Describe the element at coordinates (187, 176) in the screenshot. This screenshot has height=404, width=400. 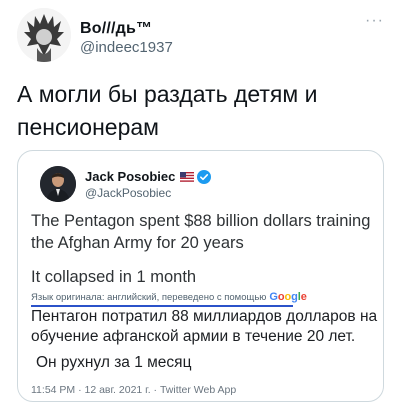
I see `us-flag-icon` at that location.